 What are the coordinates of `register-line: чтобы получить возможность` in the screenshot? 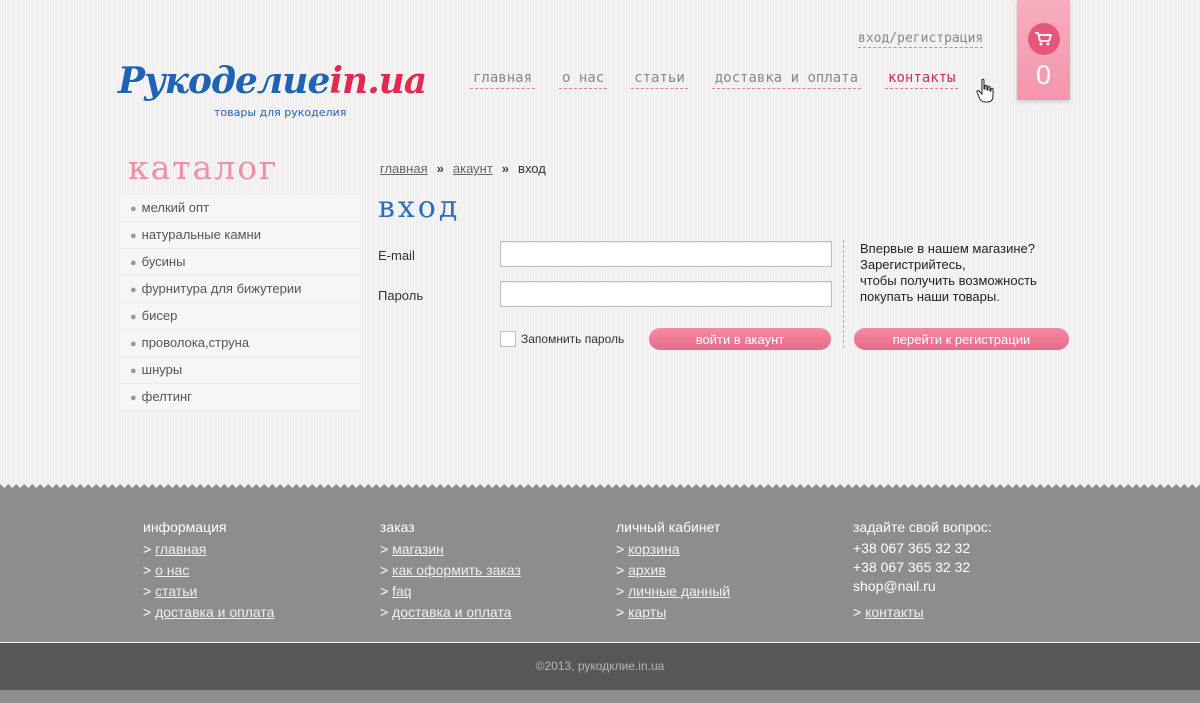 It's located at (948, 280).